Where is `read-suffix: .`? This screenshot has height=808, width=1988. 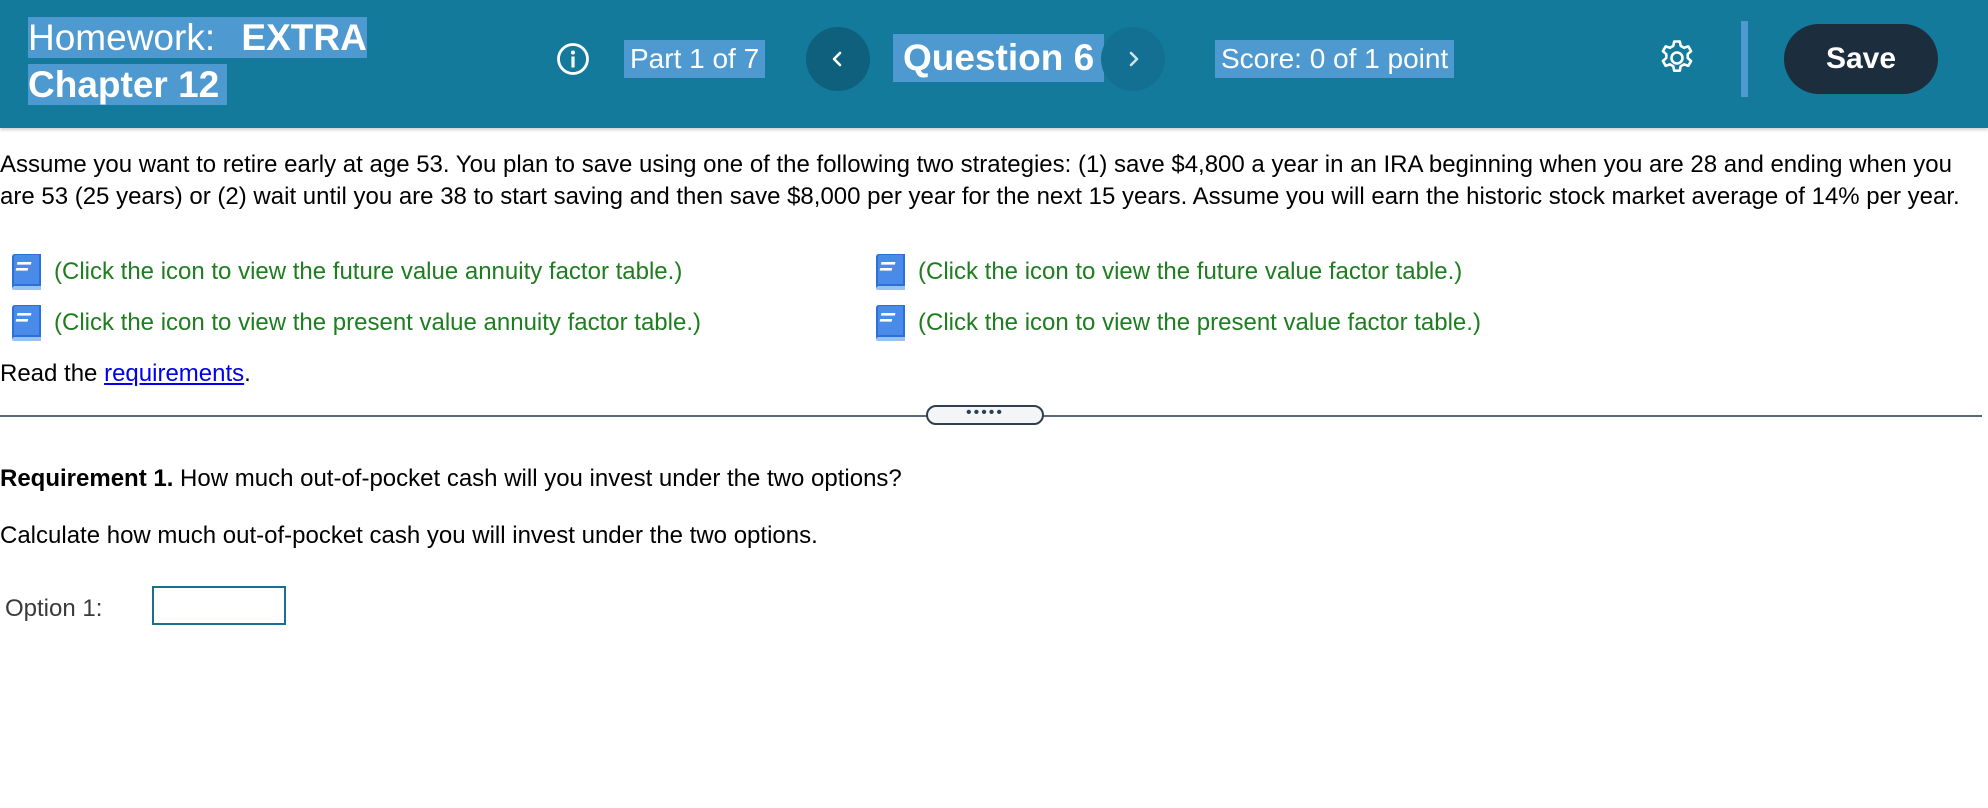
read-suffix: . is located at coordinates (247, 373).